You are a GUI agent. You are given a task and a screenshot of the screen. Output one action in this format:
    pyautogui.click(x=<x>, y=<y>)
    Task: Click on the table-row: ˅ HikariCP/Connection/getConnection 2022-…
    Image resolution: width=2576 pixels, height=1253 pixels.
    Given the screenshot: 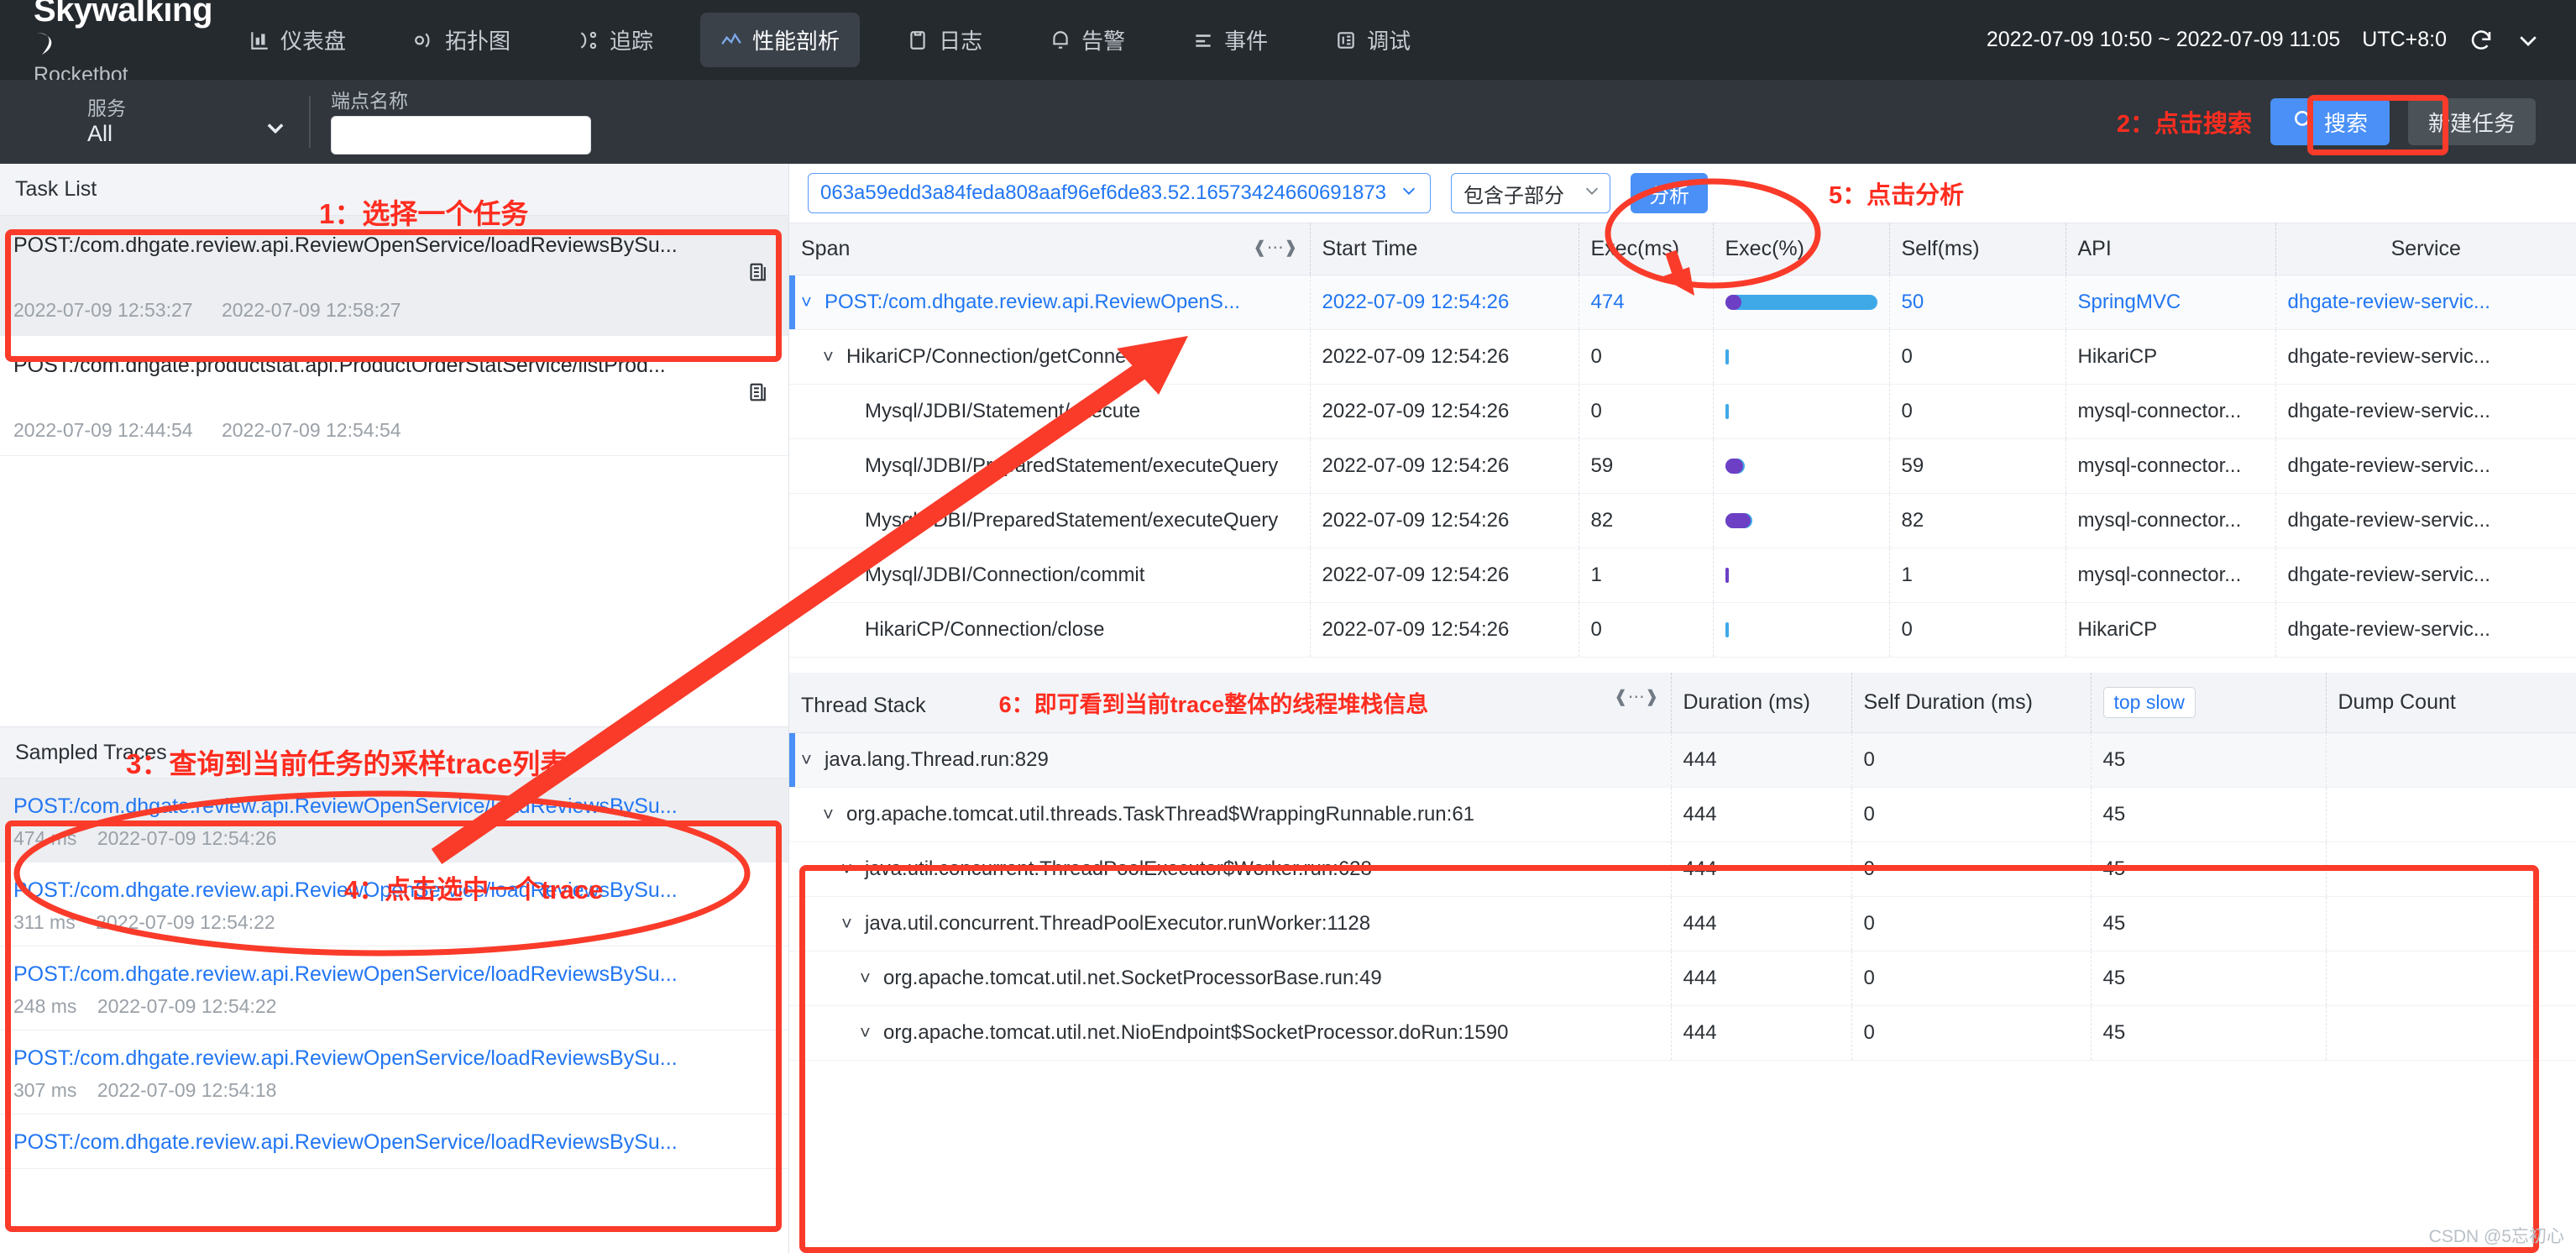 What is the action you would take?
    pyautogui.click(x=1682, y=357)
    